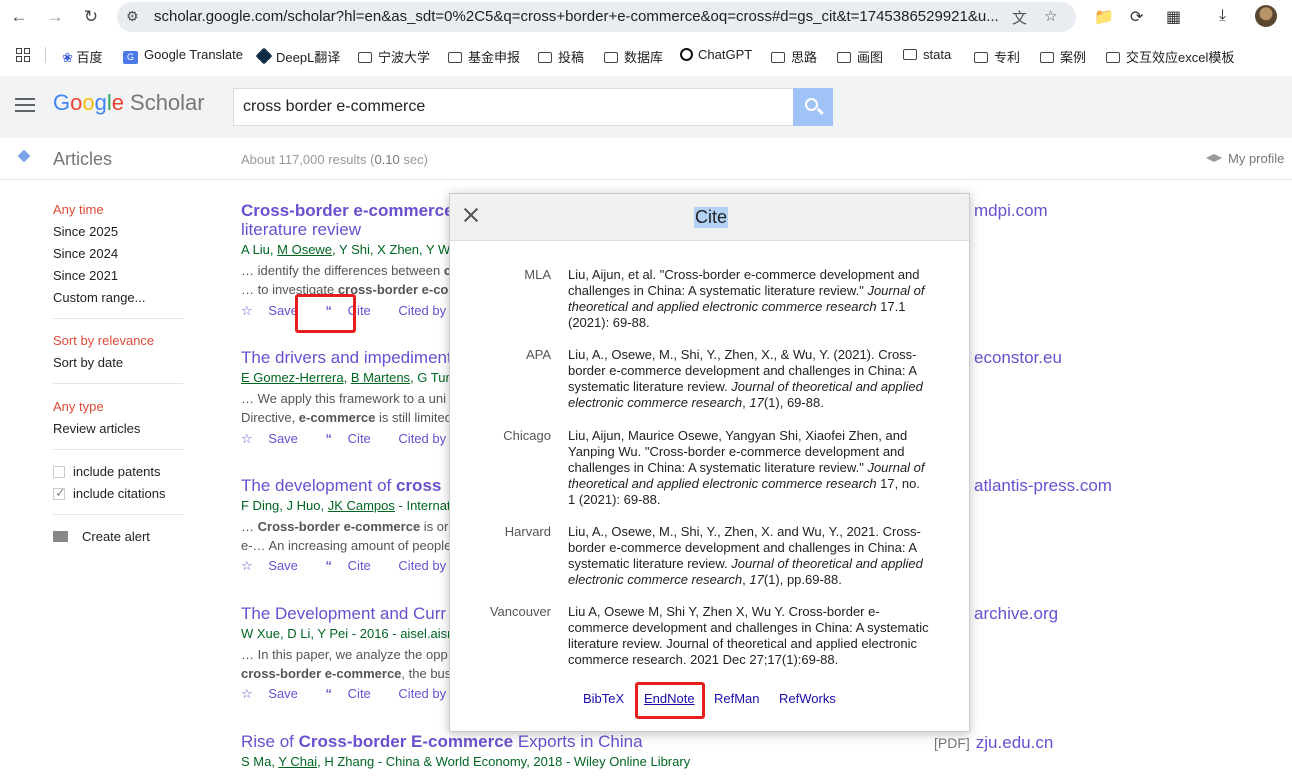 This screenshot has height=777, width=1292. I want to click on bookmark-folder-fund: 基金申报, so click(484, 56).